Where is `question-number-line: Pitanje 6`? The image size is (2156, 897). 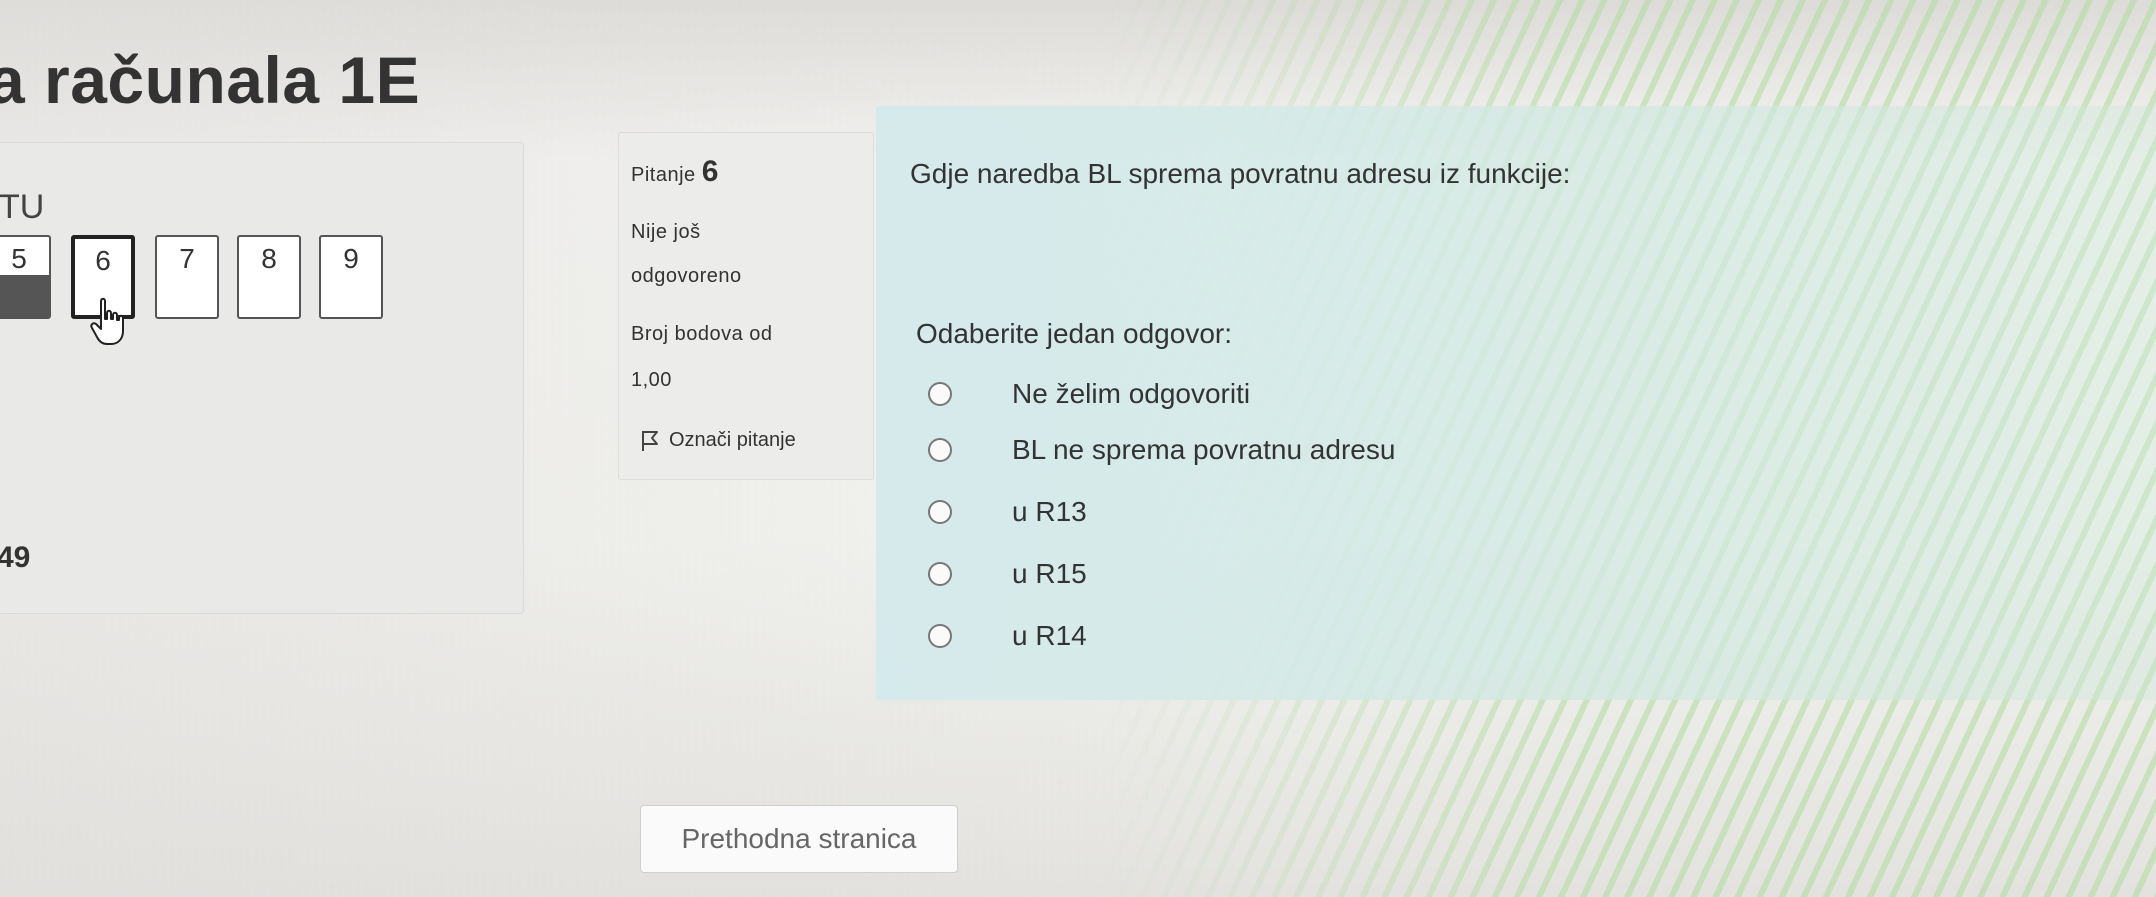 question-number-line: Pitanje 6 is located at coordinates (675, 172).